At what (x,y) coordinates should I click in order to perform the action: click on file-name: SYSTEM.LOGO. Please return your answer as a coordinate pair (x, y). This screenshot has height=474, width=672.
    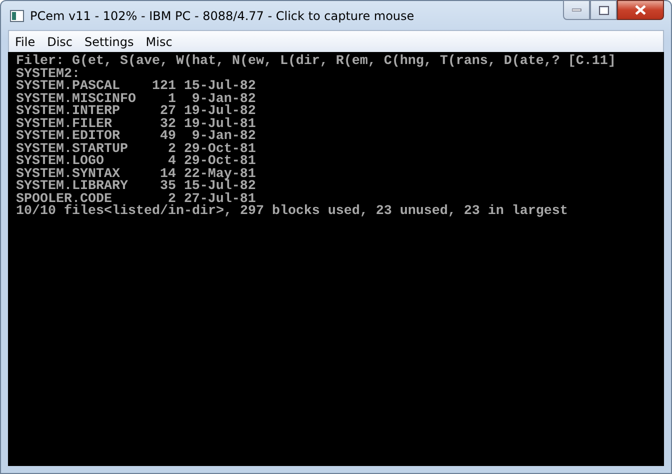
    Looking at the image, I should click on (60, 162).